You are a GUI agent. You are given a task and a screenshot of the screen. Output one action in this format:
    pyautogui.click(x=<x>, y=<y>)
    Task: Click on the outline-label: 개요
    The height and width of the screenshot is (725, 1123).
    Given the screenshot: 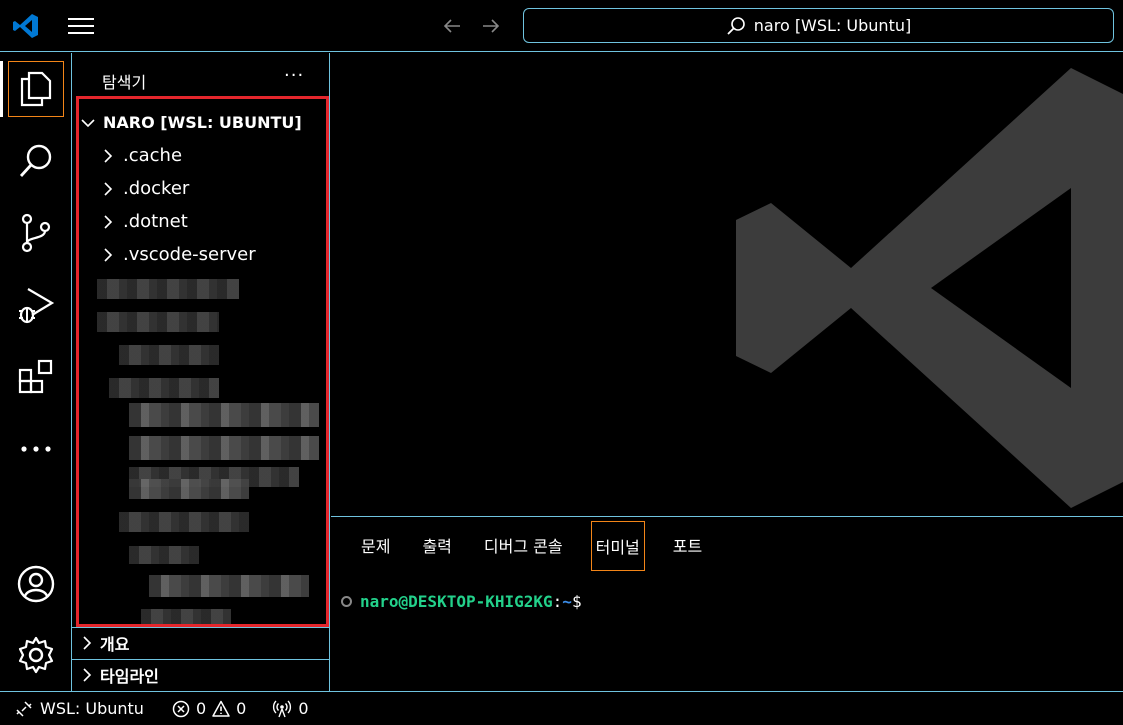 What is the action you would take?
    pyautogui.click(x=115, y=644)
    